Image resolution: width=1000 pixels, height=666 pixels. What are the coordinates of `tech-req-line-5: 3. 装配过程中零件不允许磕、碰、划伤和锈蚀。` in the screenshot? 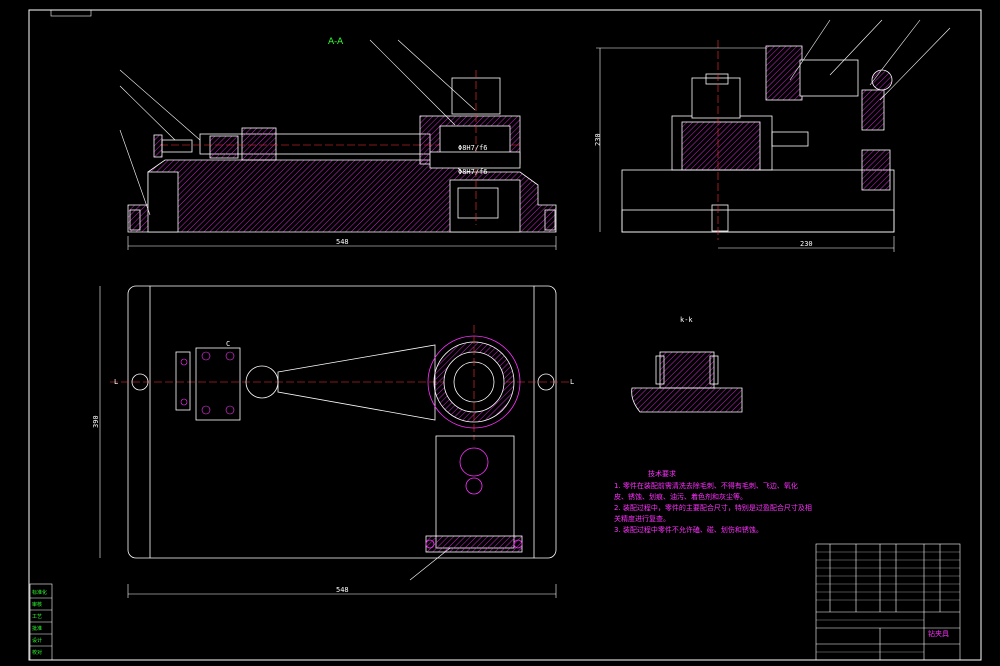 It's located at (688, 529).